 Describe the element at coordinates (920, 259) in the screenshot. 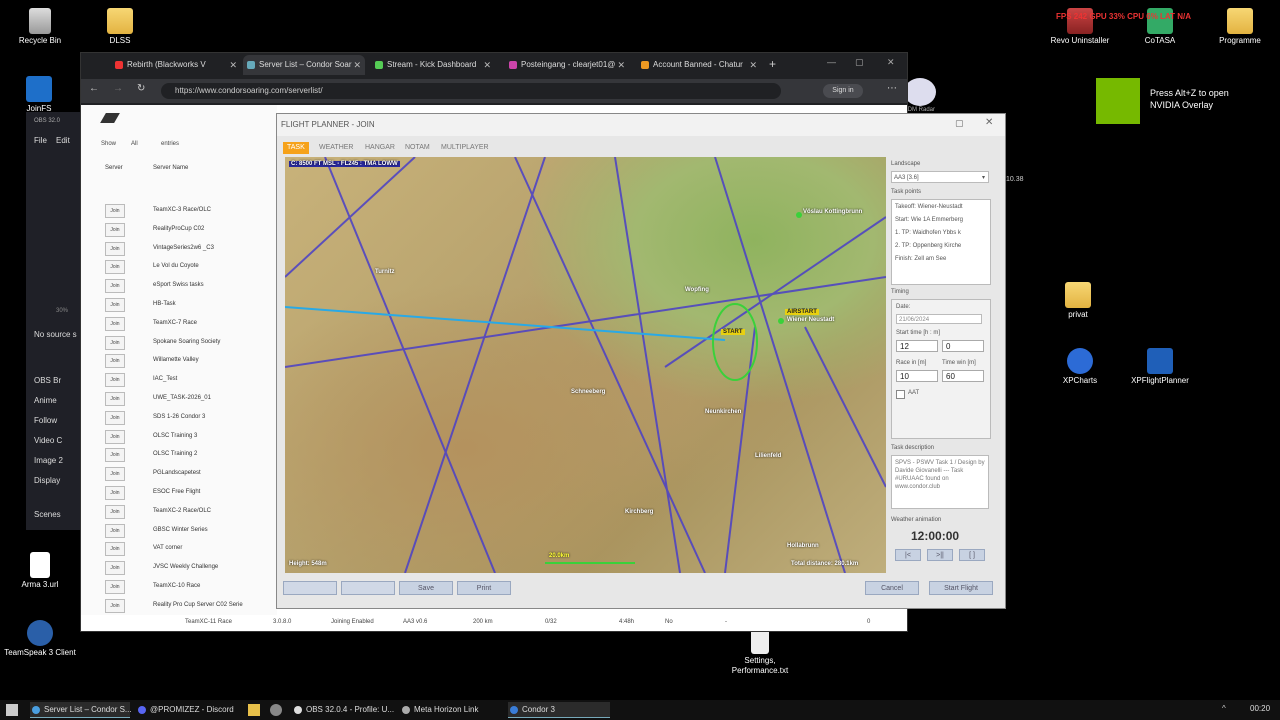

I see `task-point: Finish: Zell am See` at that location.